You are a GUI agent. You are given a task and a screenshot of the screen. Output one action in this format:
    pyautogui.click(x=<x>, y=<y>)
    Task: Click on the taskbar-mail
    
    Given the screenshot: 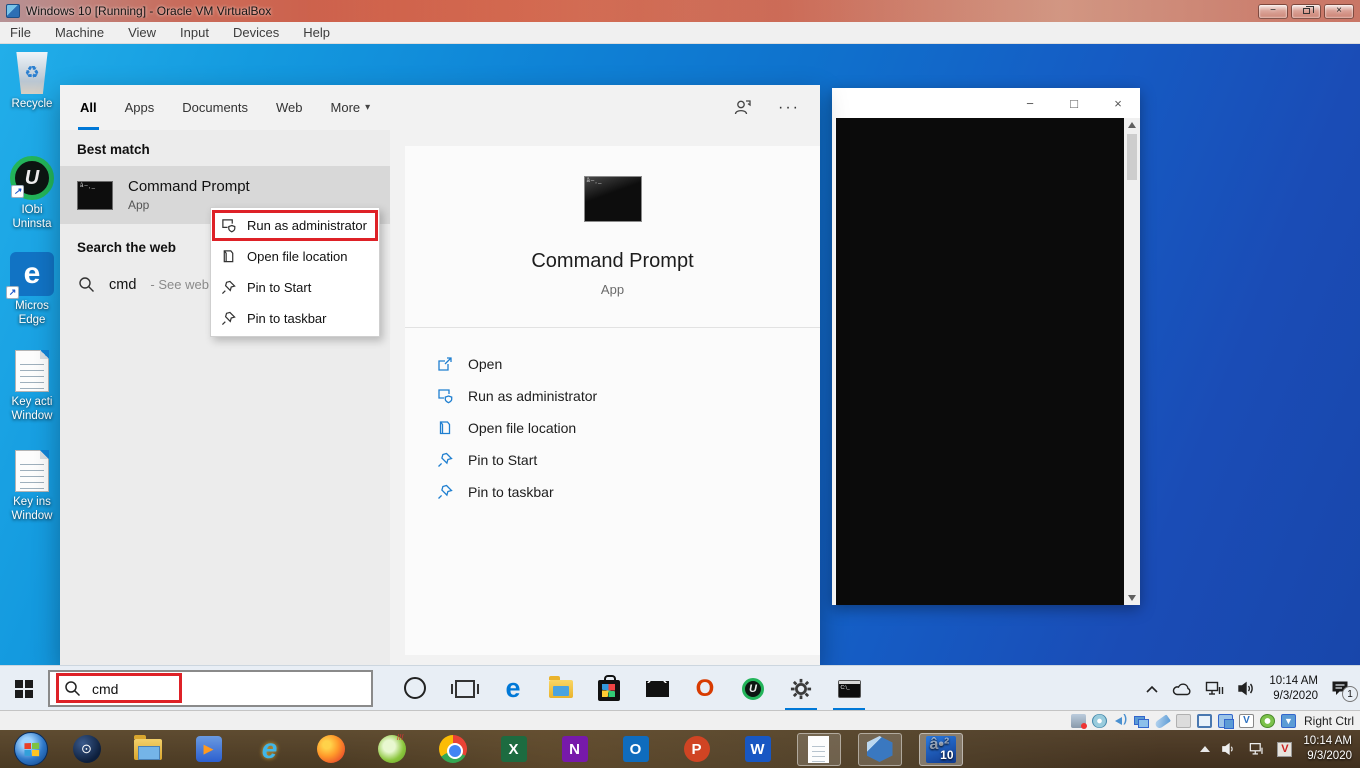 What is the action you would take?
    pyautogui.click(x=657, y=688)
    